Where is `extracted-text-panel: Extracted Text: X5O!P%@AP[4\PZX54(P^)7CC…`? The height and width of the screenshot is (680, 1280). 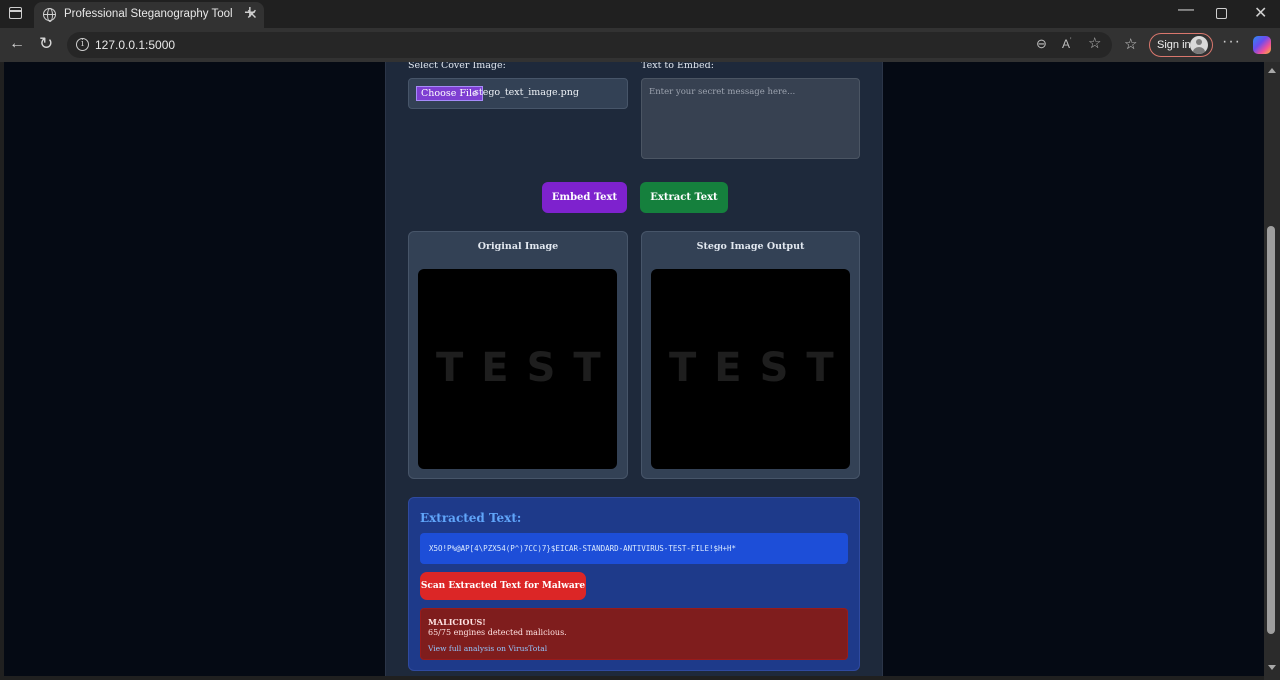 extracted-text-panel: Extracted Text: X5O!P%@AP[4\PZX54(P^)7CC… is located at coordinates (634, 584).